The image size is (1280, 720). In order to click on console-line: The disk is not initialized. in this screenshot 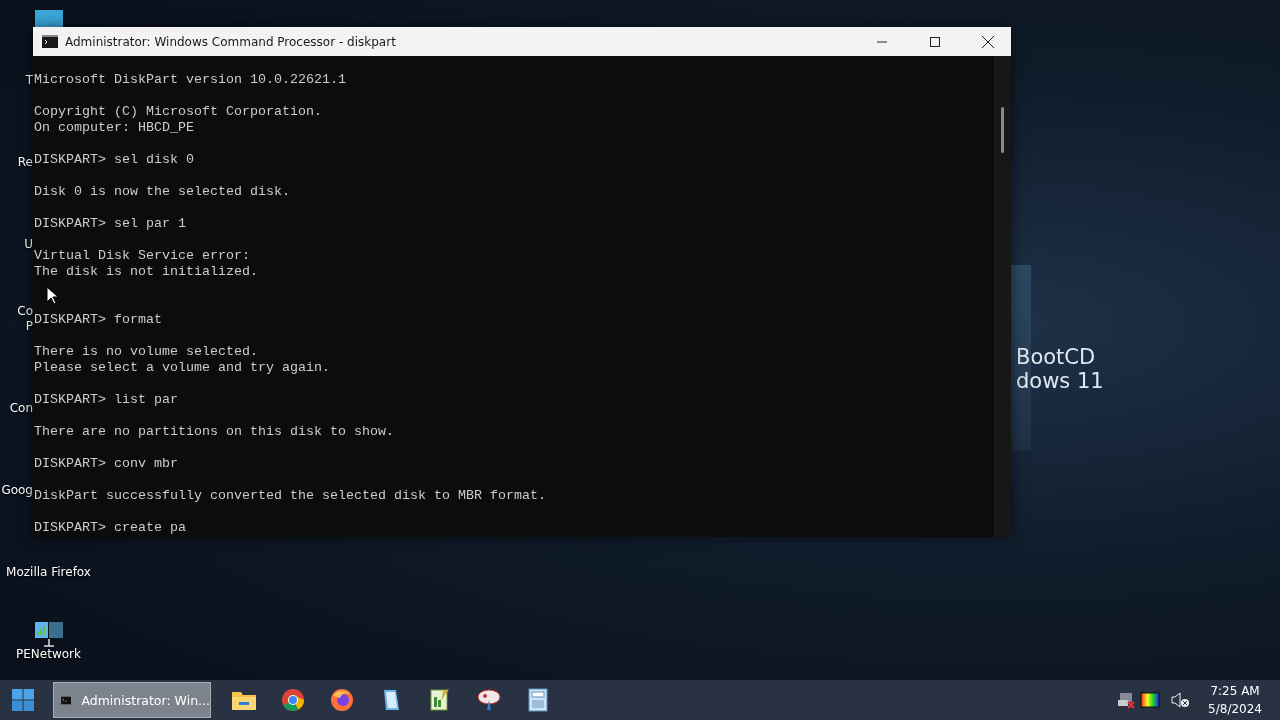, I will do `click(146, 272)`.